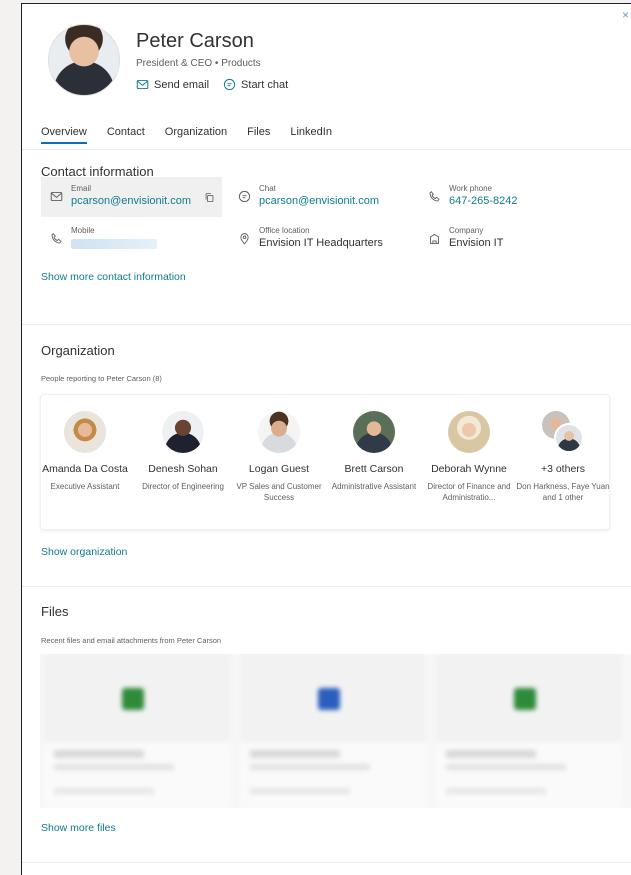  Describe the element at coordinates (469, 469) in the screenshot. I see `person-name: Deborah Wynne` at that location.